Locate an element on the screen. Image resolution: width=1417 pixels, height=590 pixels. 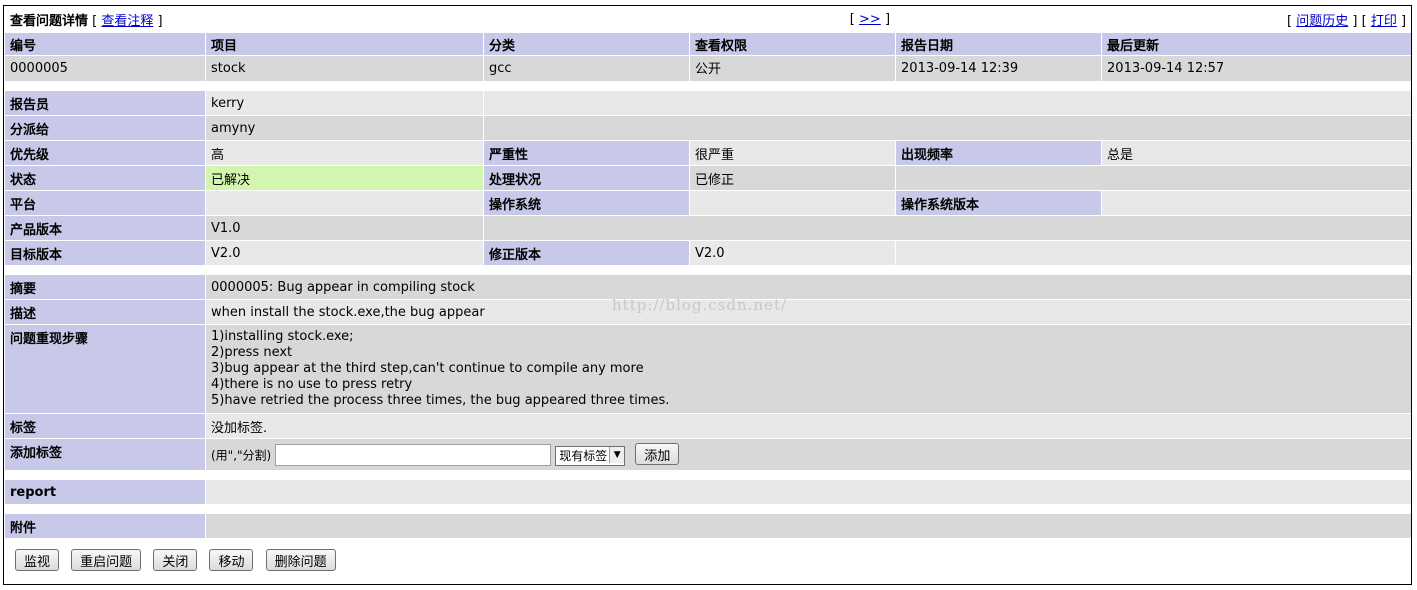
report-label: report is located at coordinates (105, 492).